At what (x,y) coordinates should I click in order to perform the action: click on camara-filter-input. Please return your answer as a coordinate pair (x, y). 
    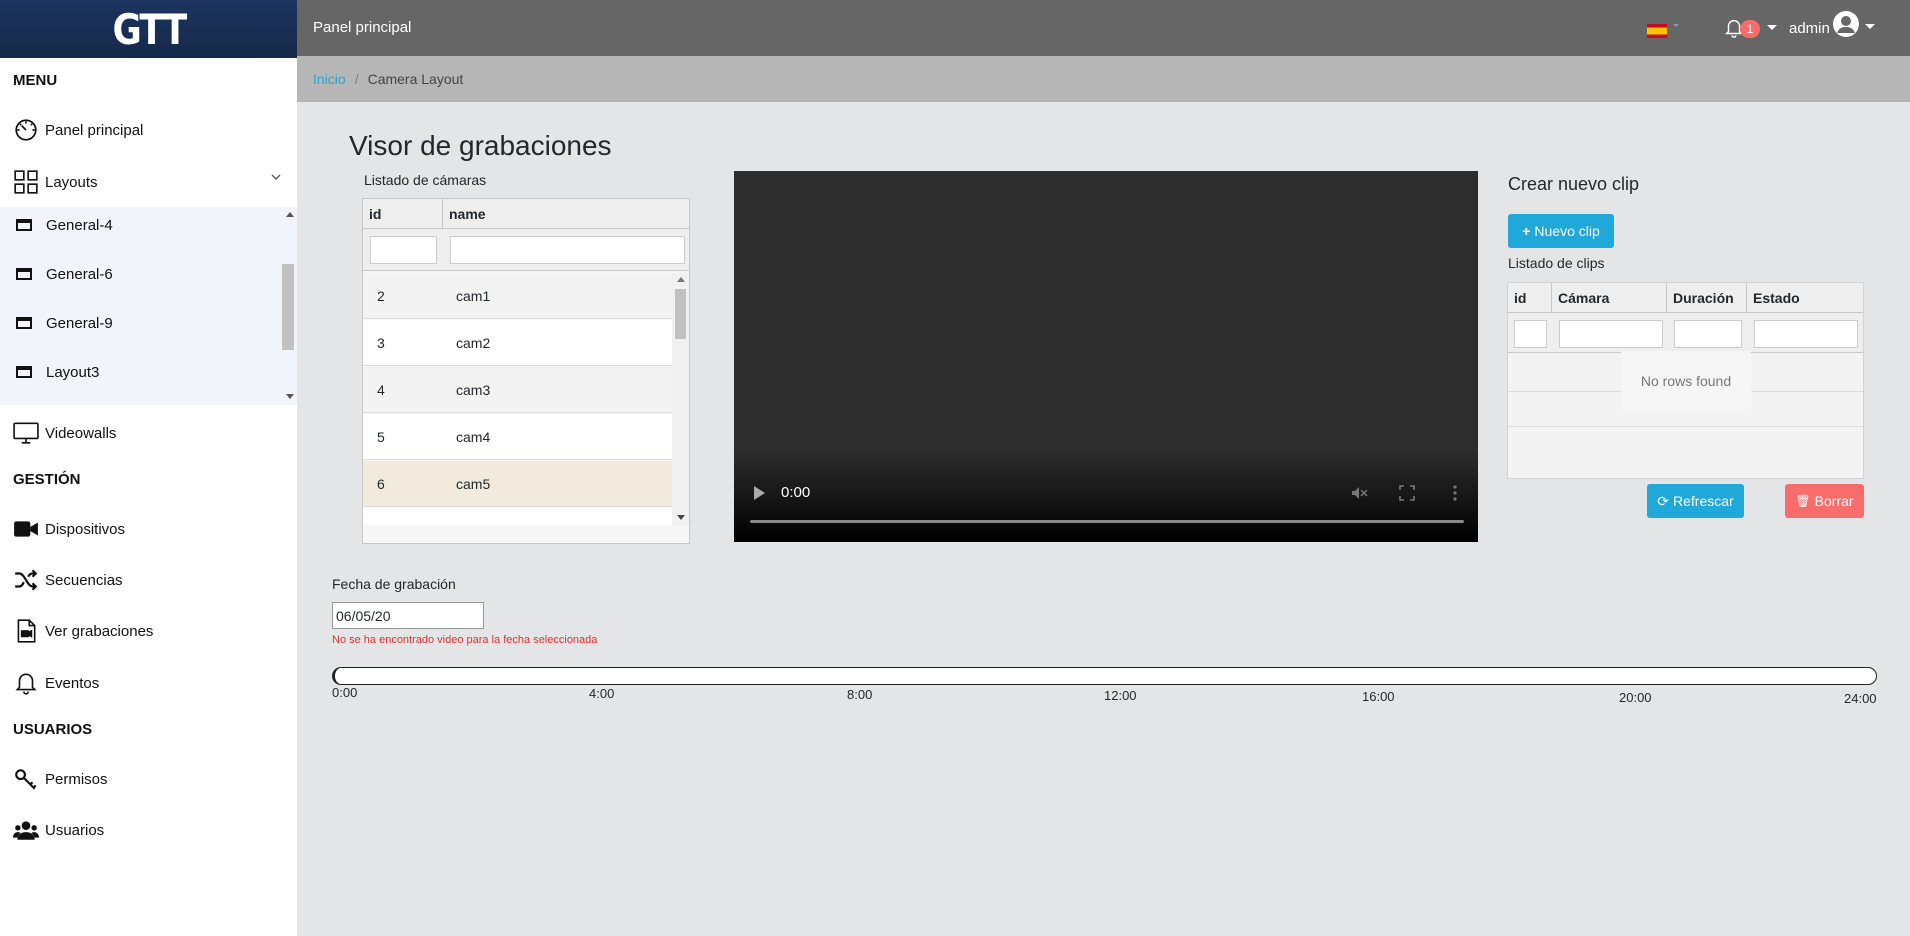
    Looking at the image, I should click on (1611, 334).